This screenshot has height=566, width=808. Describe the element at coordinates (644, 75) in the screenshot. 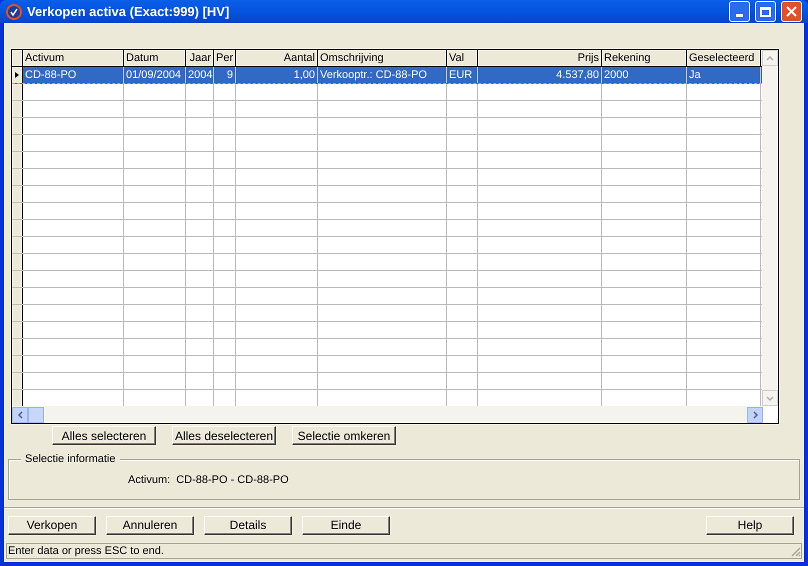

I see `table-cell: 2000` at that location.